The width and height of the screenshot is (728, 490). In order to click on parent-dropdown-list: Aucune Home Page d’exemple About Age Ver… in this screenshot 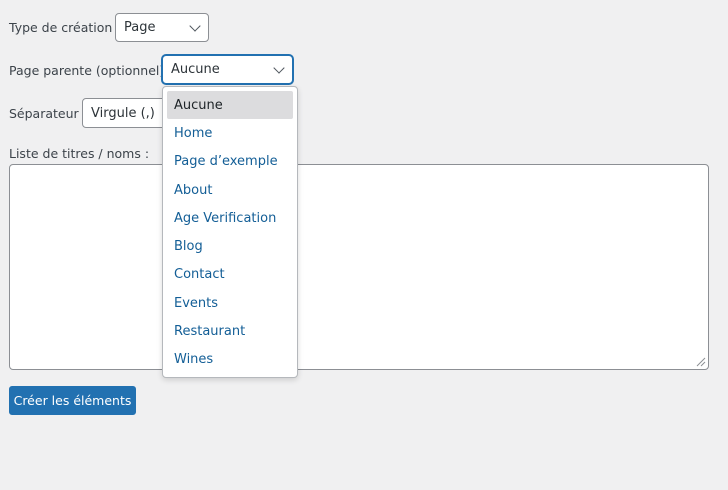, I will do `click(230, 232)`.